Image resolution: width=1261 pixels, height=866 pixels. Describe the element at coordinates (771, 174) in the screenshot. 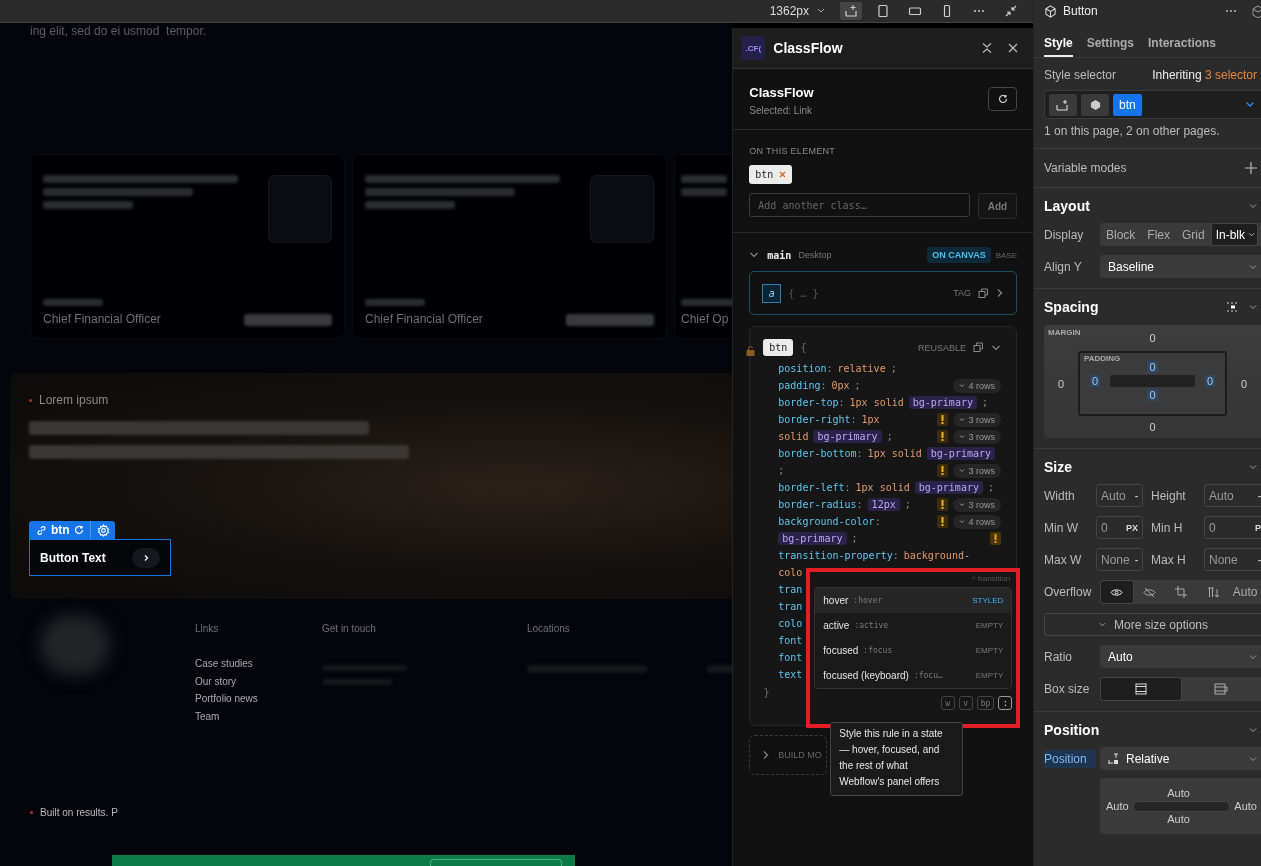

I see `class-chip: btn` at that location.